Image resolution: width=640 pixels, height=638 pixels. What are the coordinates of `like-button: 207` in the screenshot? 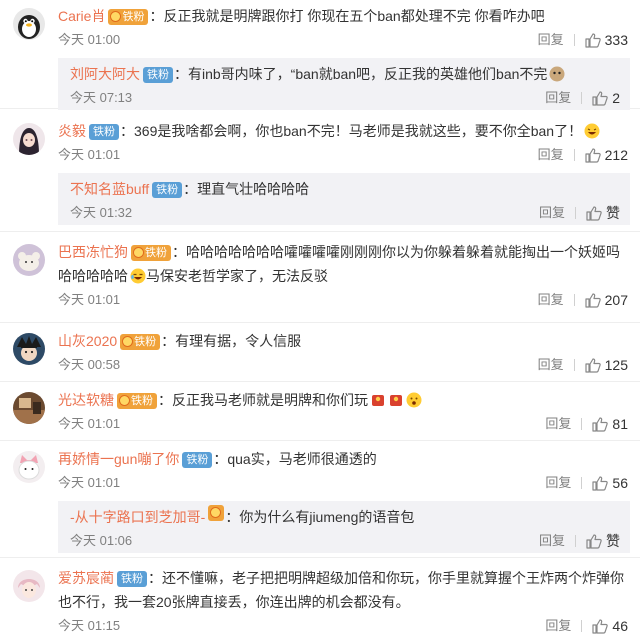 It's located at (606, 300).